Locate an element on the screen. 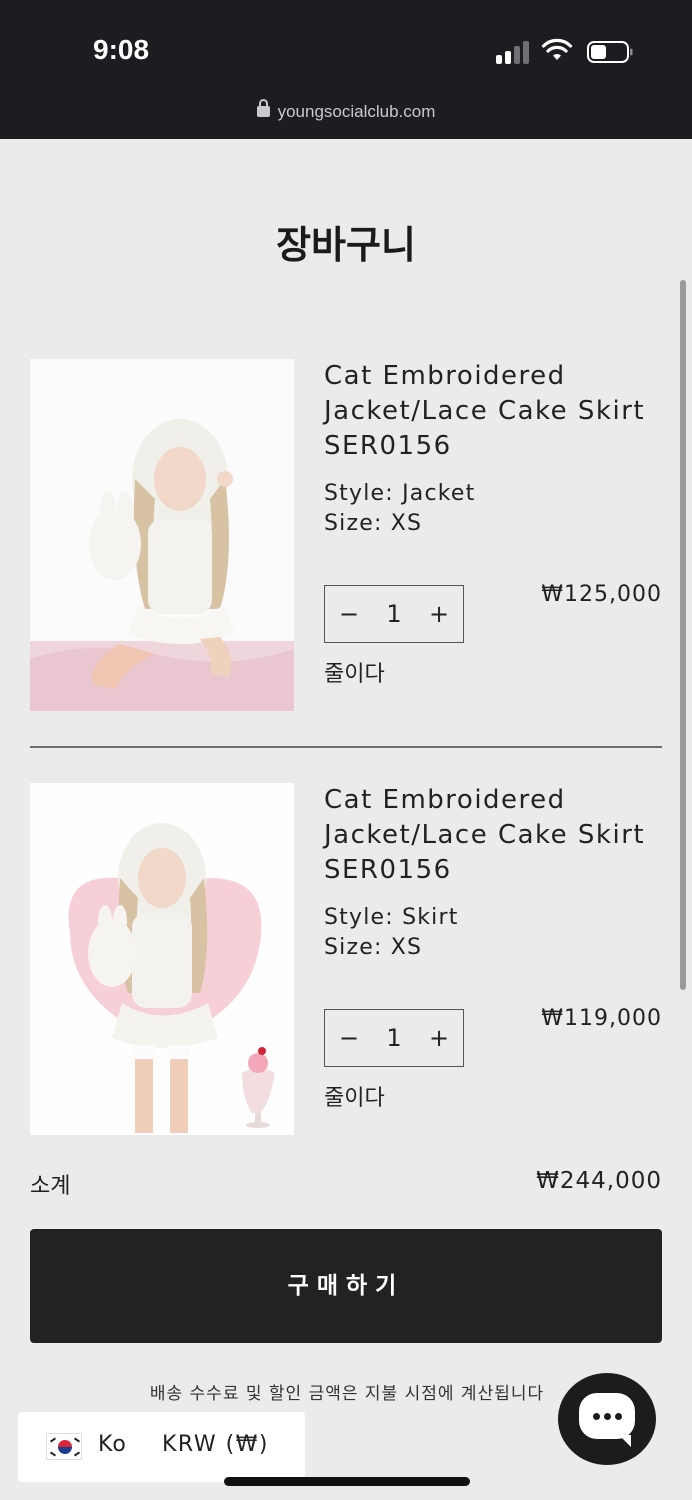  battery-icon is located at coordinates (610, 52).